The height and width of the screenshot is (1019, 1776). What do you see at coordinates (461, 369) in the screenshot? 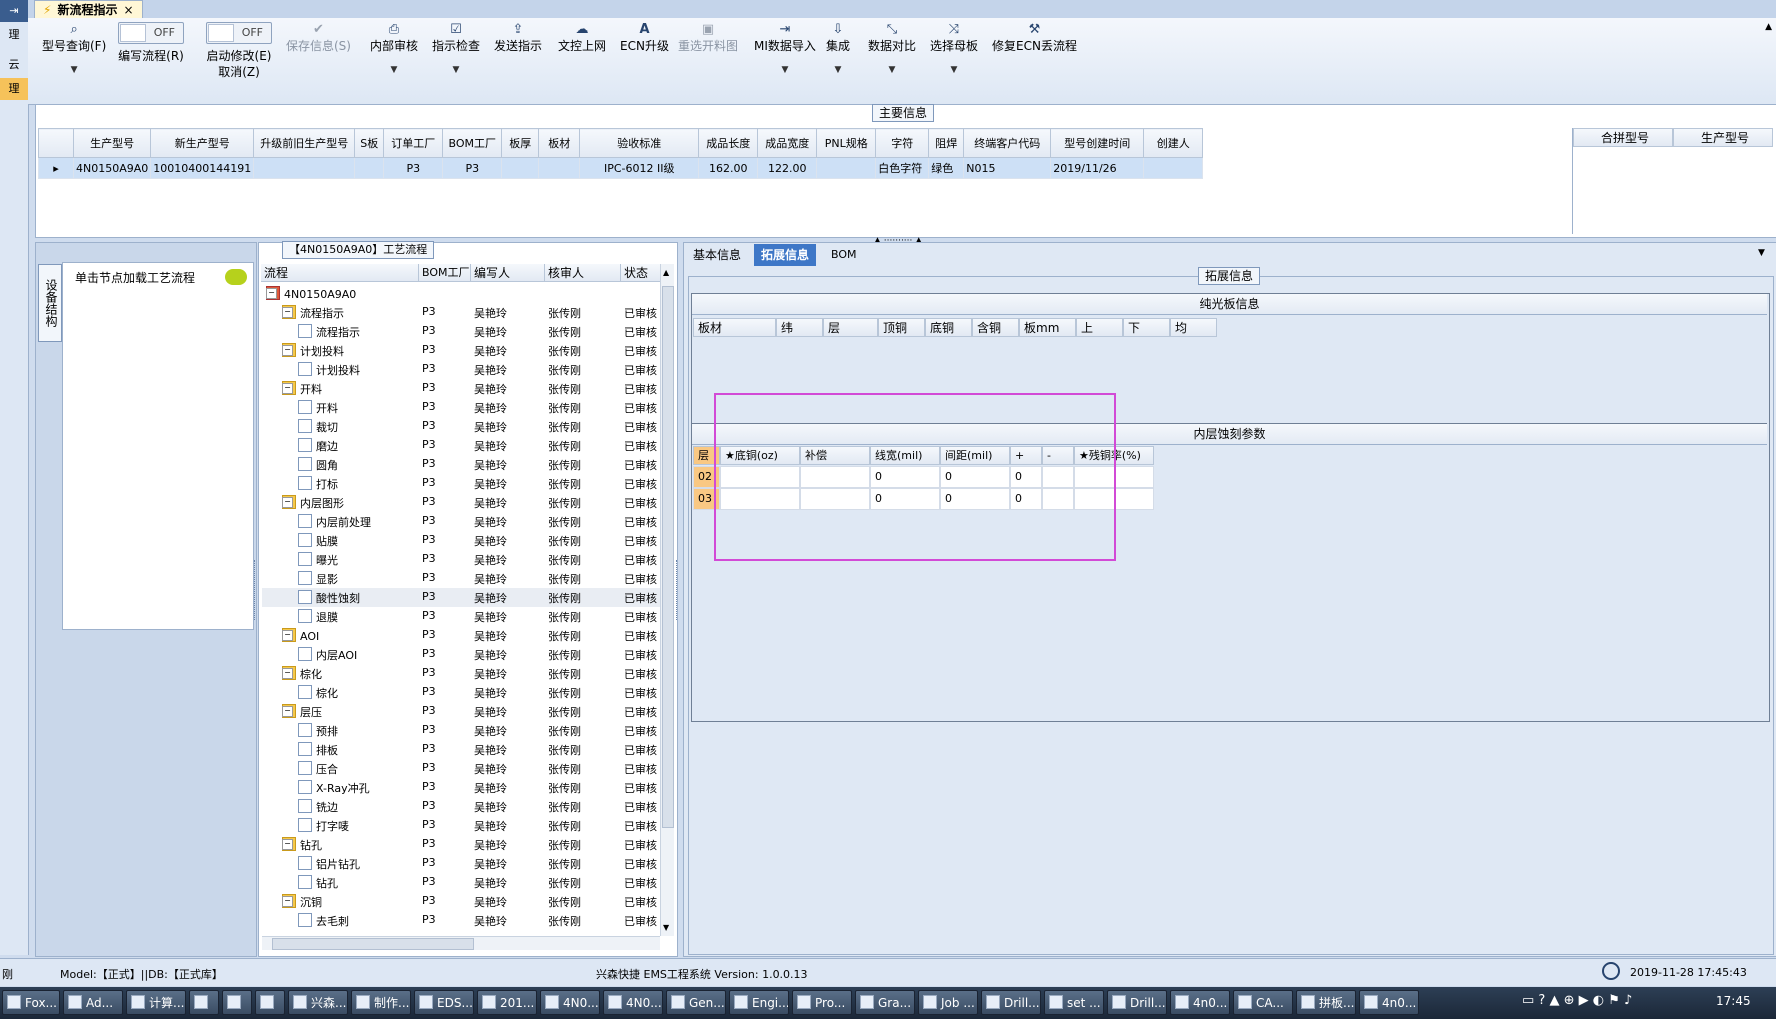
I see `list-item: 计划投料 P3 吴艳玲 张传刚 已审核` at bounding box center [461, 369].